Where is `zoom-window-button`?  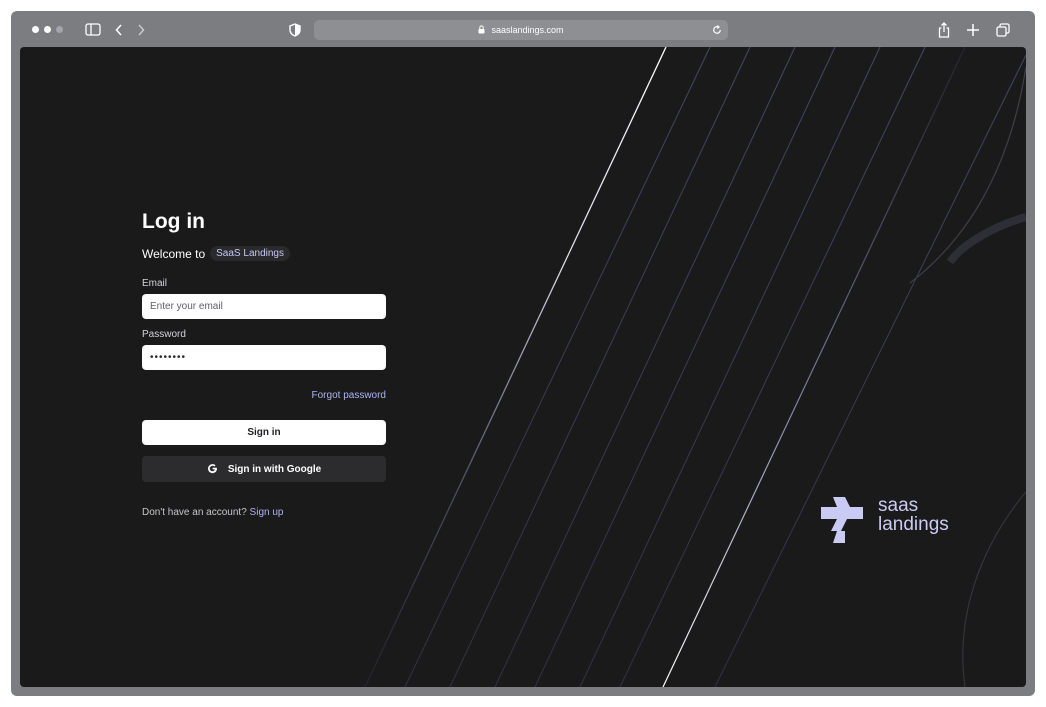
zoom-window-button is located at coordinates (59, 29).